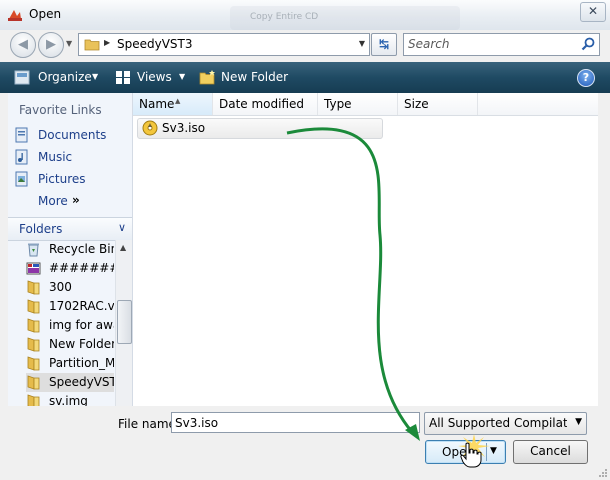 This screenshot has height=480, width=610. Describe the element at coordinates (353, 284) in the screenshot. I see `annotation-arrow` at that location.